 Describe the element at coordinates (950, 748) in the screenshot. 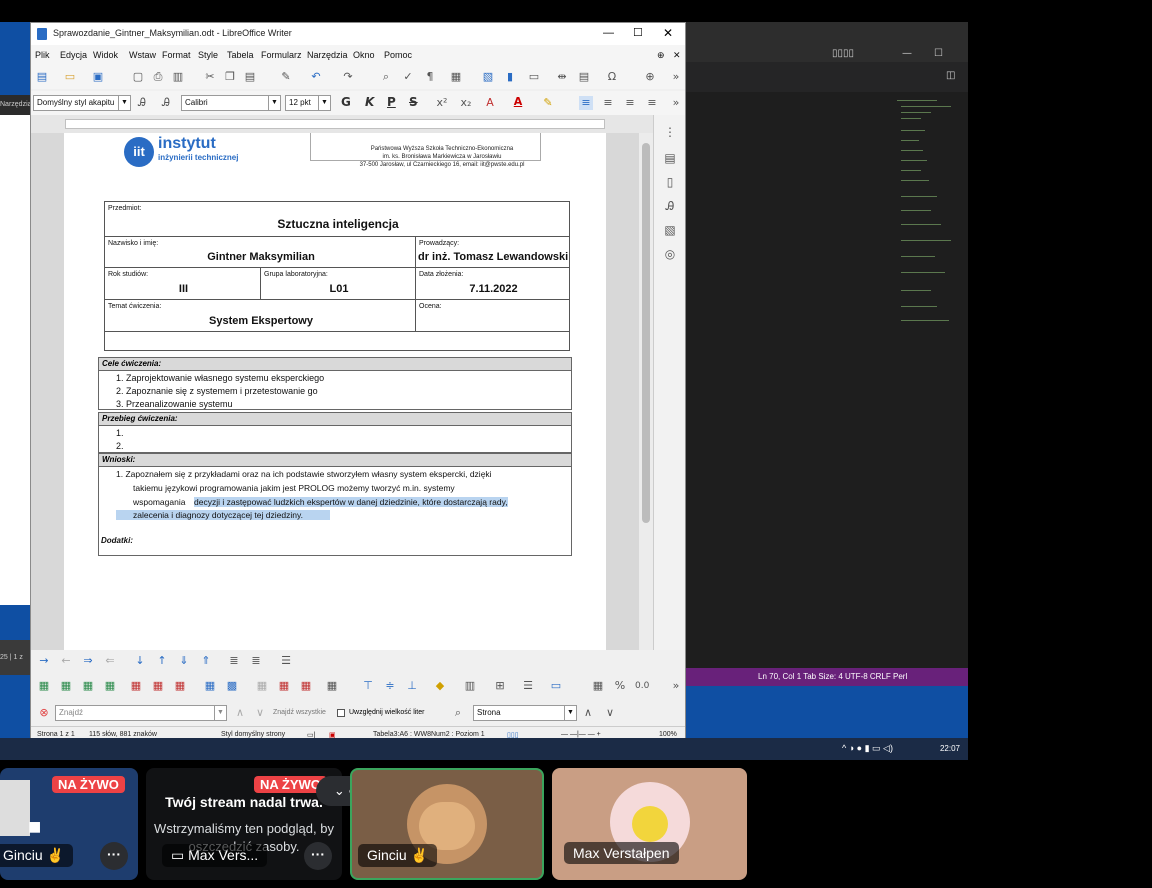

I see `clock: 22:07` at that location.